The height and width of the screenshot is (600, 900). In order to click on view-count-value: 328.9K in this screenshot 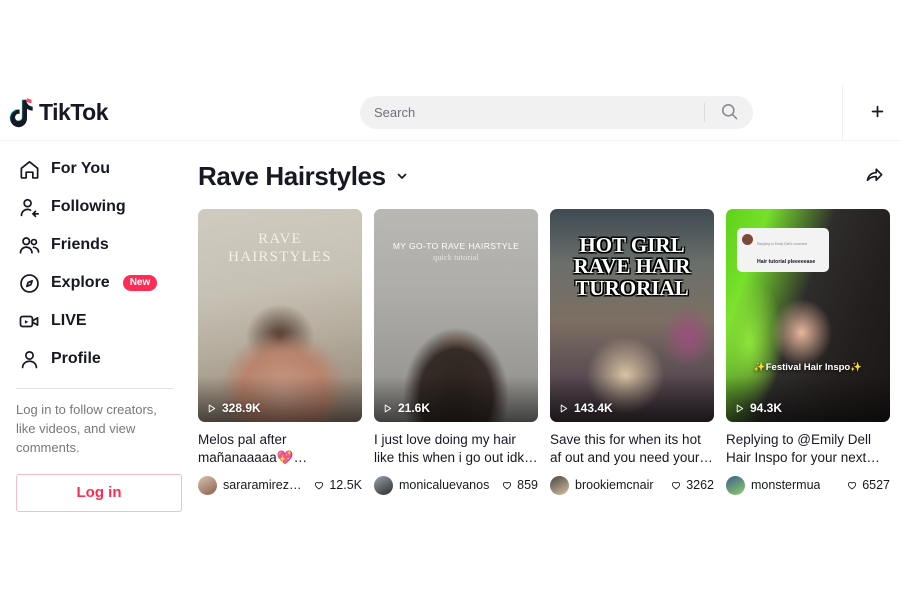, I will do `click(241, 408)`.